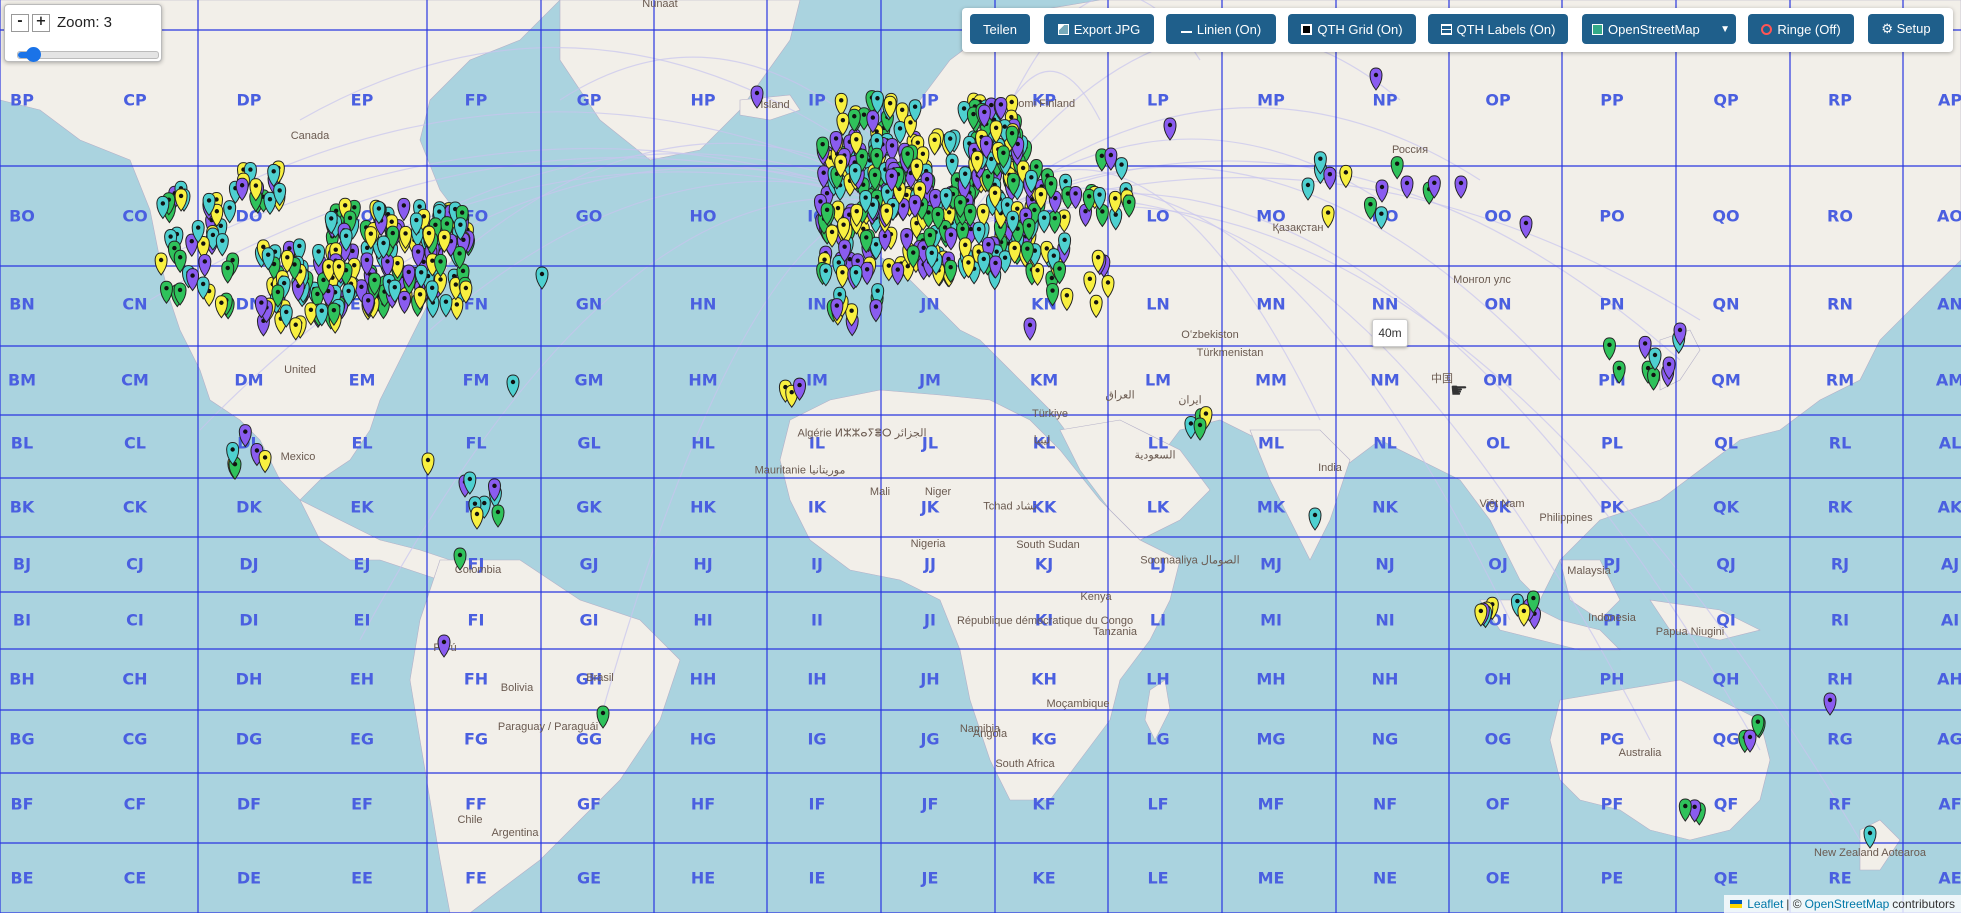  What do you see at coordinates (1307, 29) in the screenshot?
I see `grid-square-icon` at bounding box center [1307, 29].